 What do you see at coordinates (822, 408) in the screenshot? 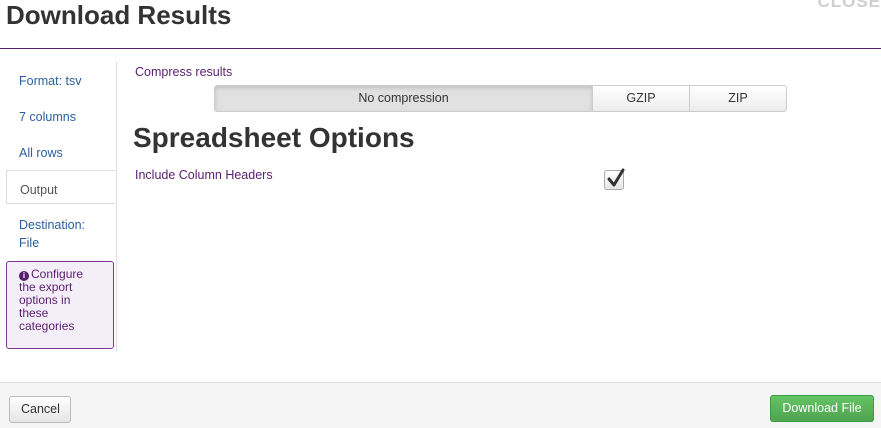
I see `download-file-button: Download File` at bounding box center [822, 408].